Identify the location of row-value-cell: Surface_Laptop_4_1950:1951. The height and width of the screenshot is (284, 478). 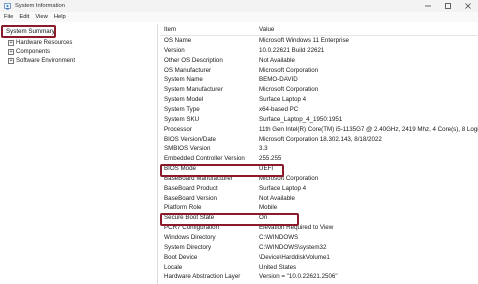
(301, 119).